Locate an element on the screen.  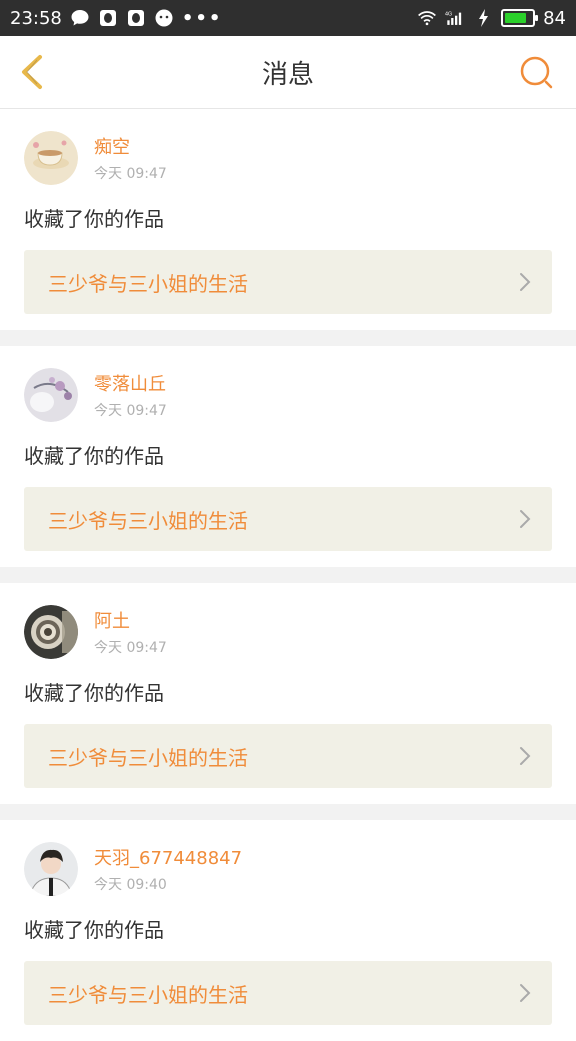
battery-fill is located at coordinates (516, 18).